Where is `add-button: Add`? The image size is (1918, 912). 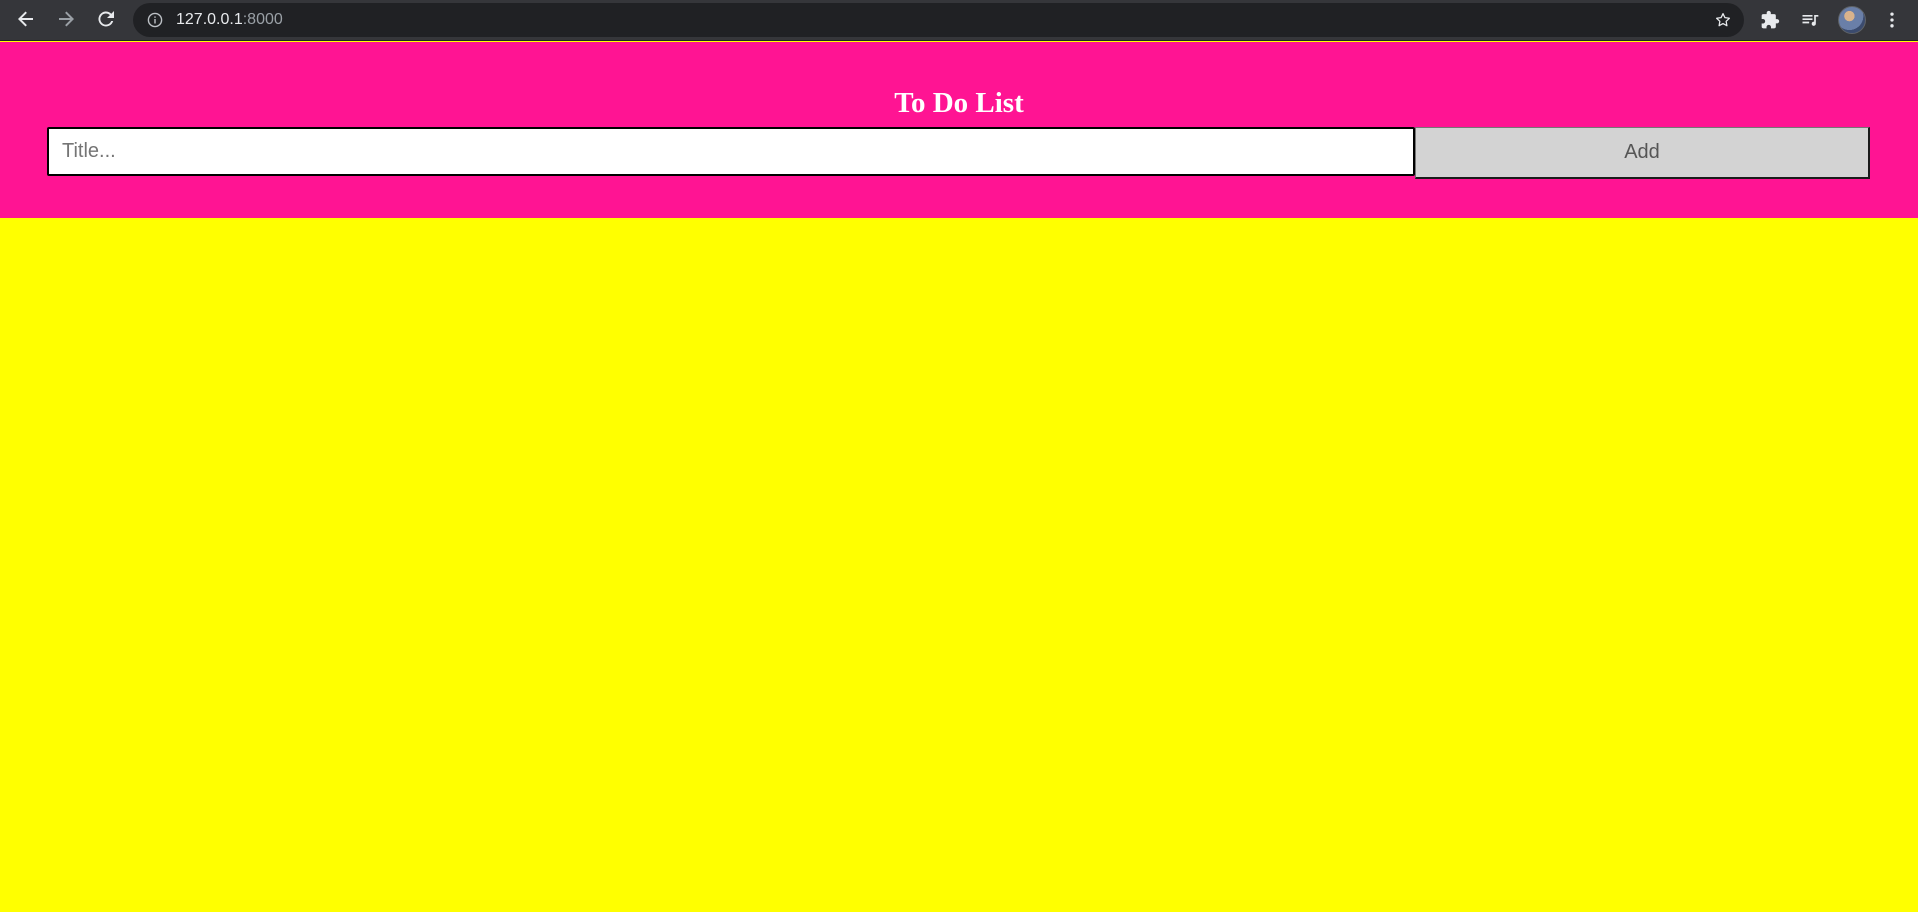
add-button: Add is located at coordinates (1642, 153).